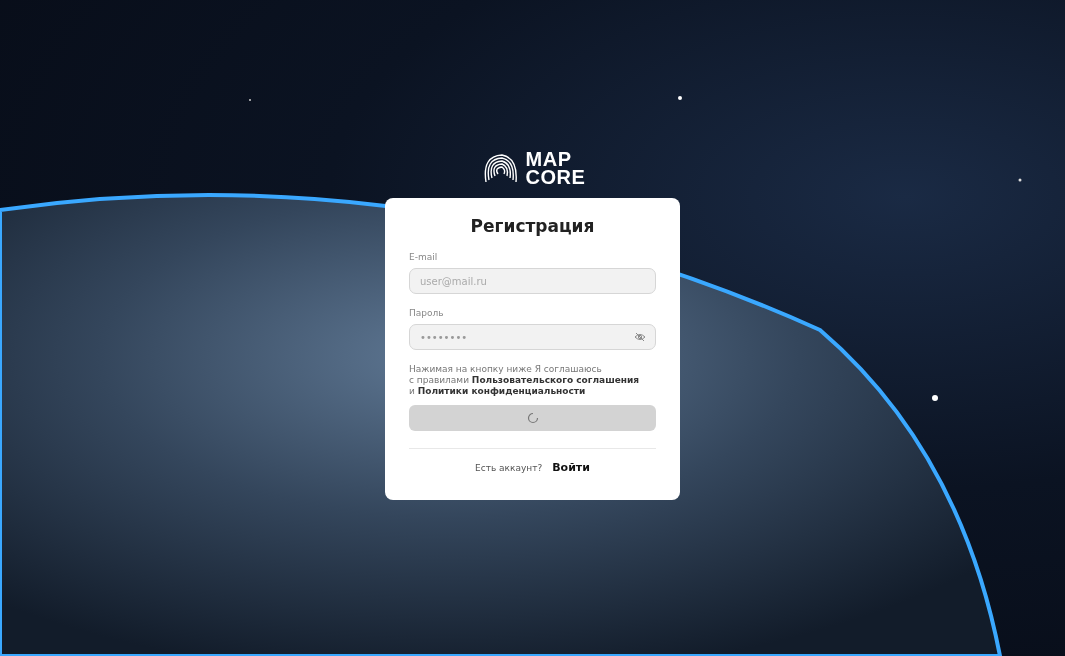 This screenshot has height=656, width=1065. What do you see at coordinates (427, 313) in the screenshot?
I see `field-label: Пароль` at bounding box center [427, 313].